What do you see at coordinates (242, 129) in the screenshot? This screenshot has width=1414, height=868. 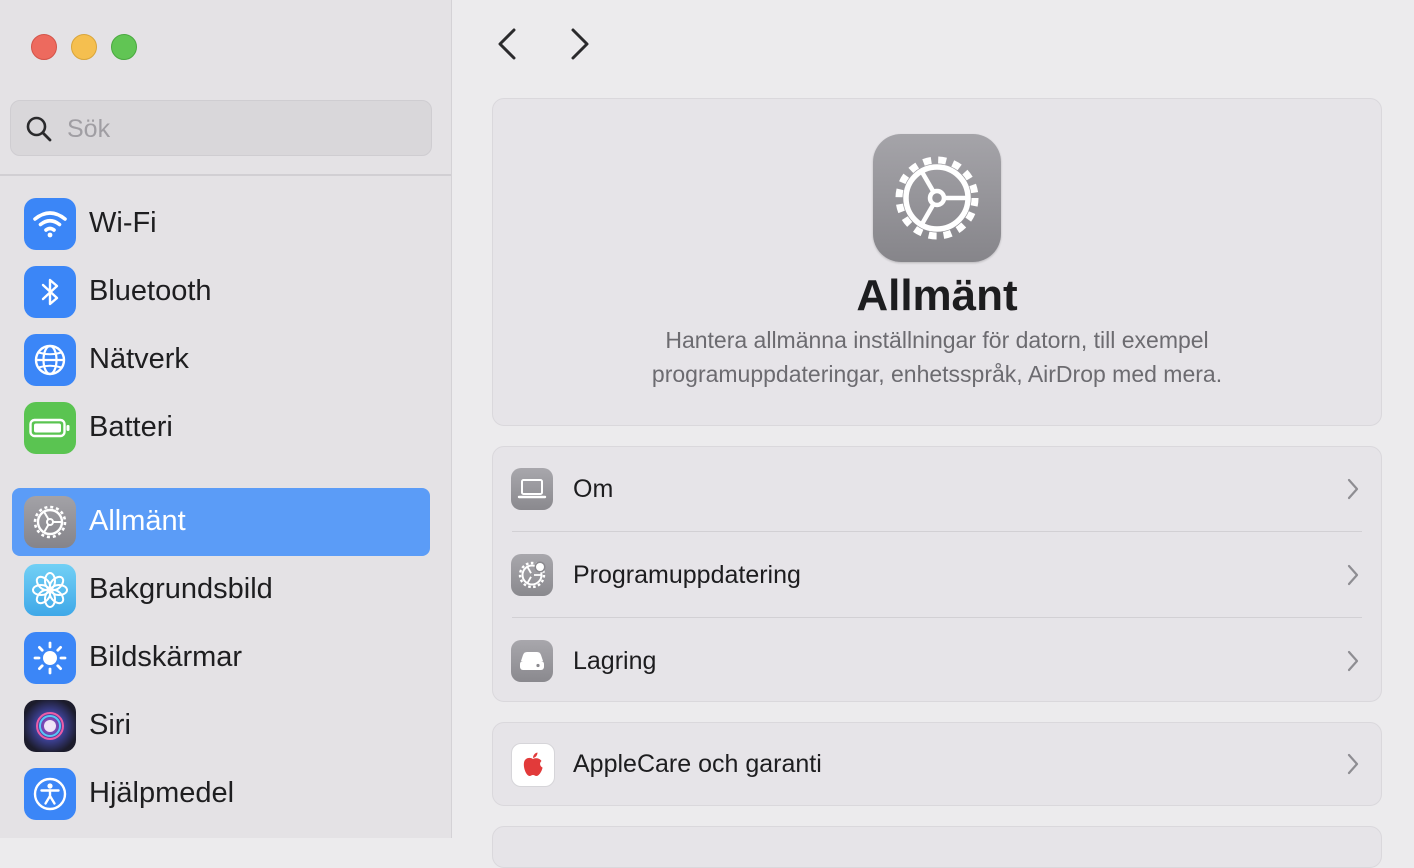 I see `search-input` at bounding box center [242, 129].